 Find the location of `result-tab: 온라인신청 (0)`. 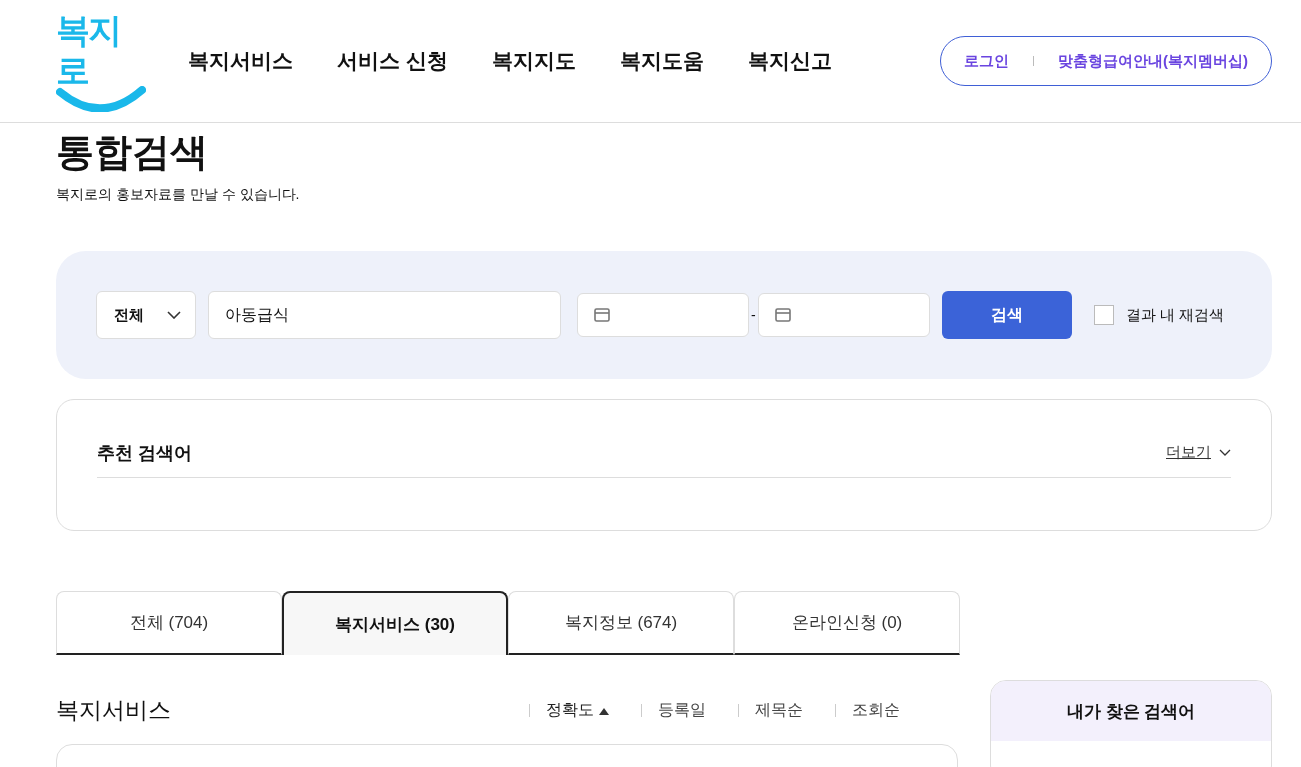

result-tab: 온라인신청 (0) is located at coordinates (847, 623).